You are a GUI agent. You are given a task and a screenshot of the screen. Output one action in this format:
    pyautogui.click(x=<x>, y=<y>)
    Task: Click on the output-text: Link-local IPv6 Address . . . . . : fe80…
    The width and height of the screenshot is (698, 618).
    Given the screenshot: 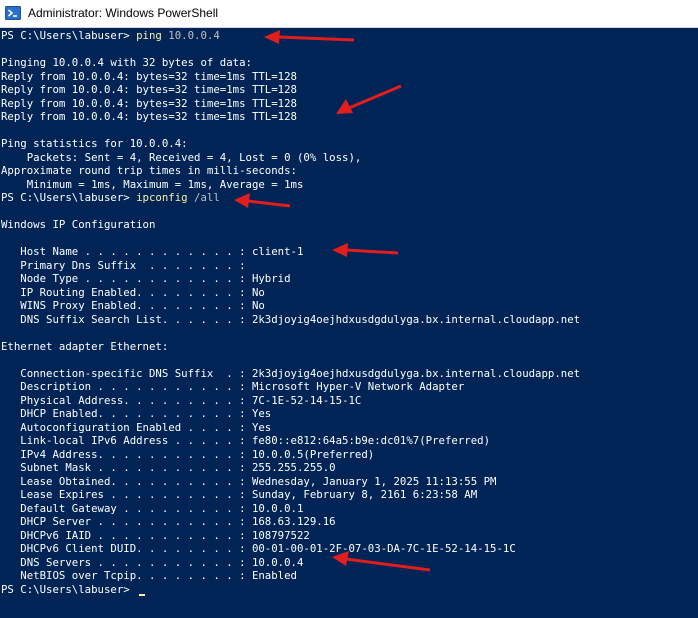 What is the action you would take?
    pyautogui.click(x=246, y=440)
    